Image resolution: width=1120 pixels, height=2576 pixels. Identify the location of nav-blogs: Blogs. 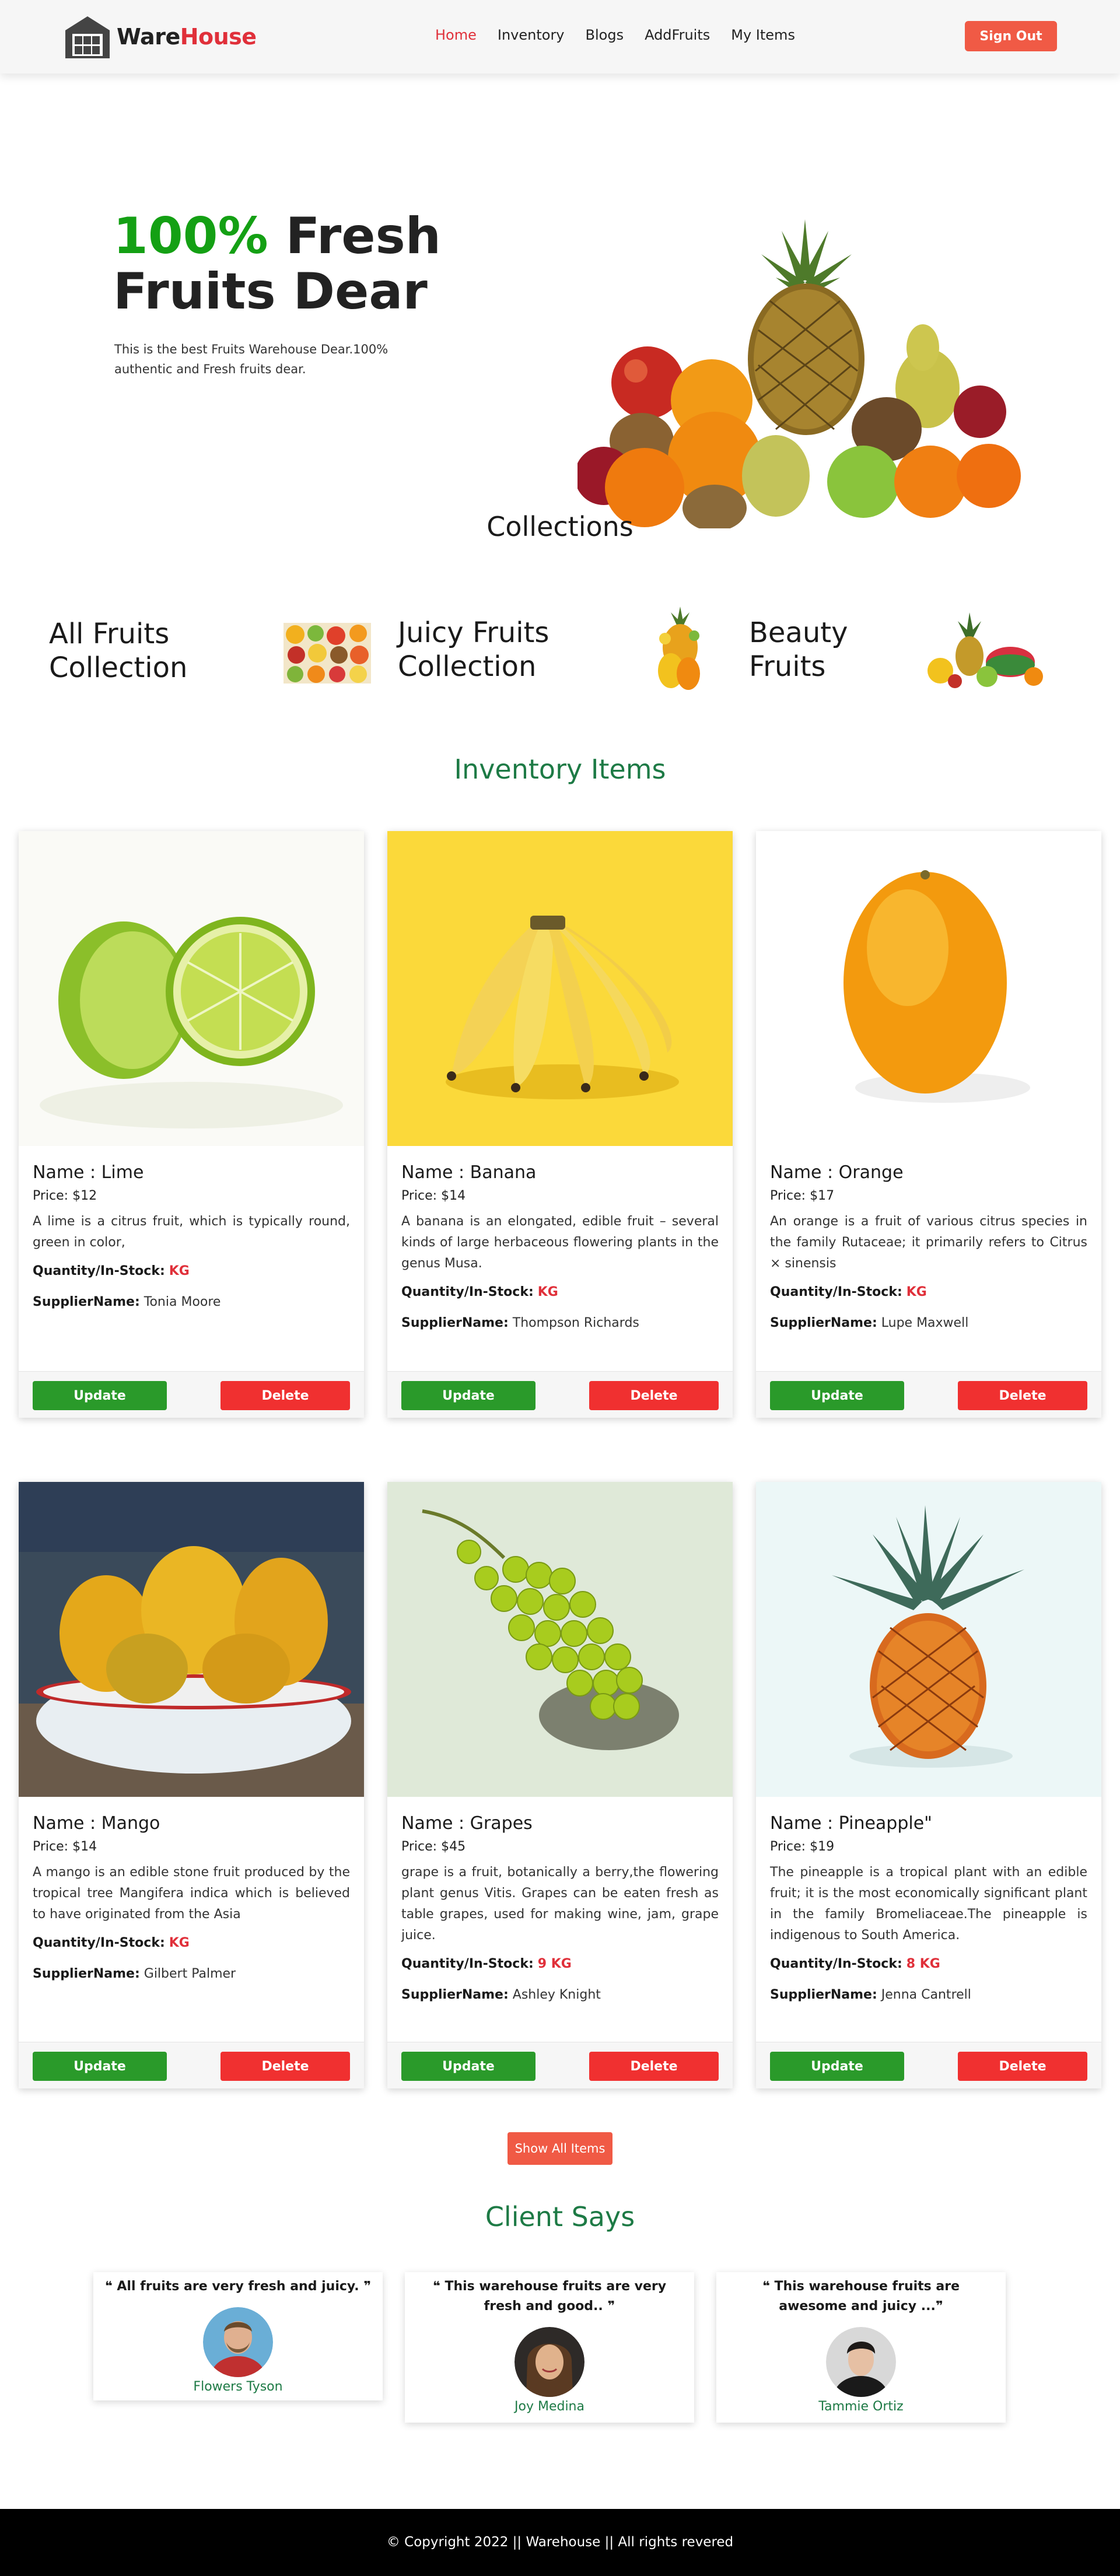
(605, 35).